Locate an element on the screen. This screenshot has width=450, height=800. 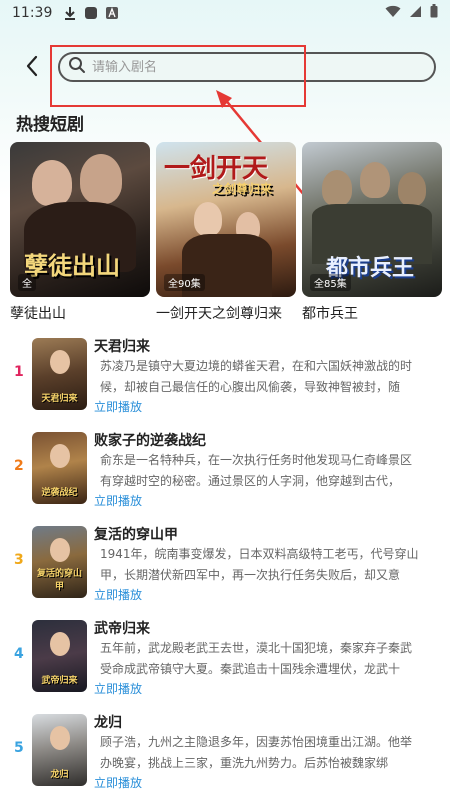
search-bar is located at coordinates (247, 67).